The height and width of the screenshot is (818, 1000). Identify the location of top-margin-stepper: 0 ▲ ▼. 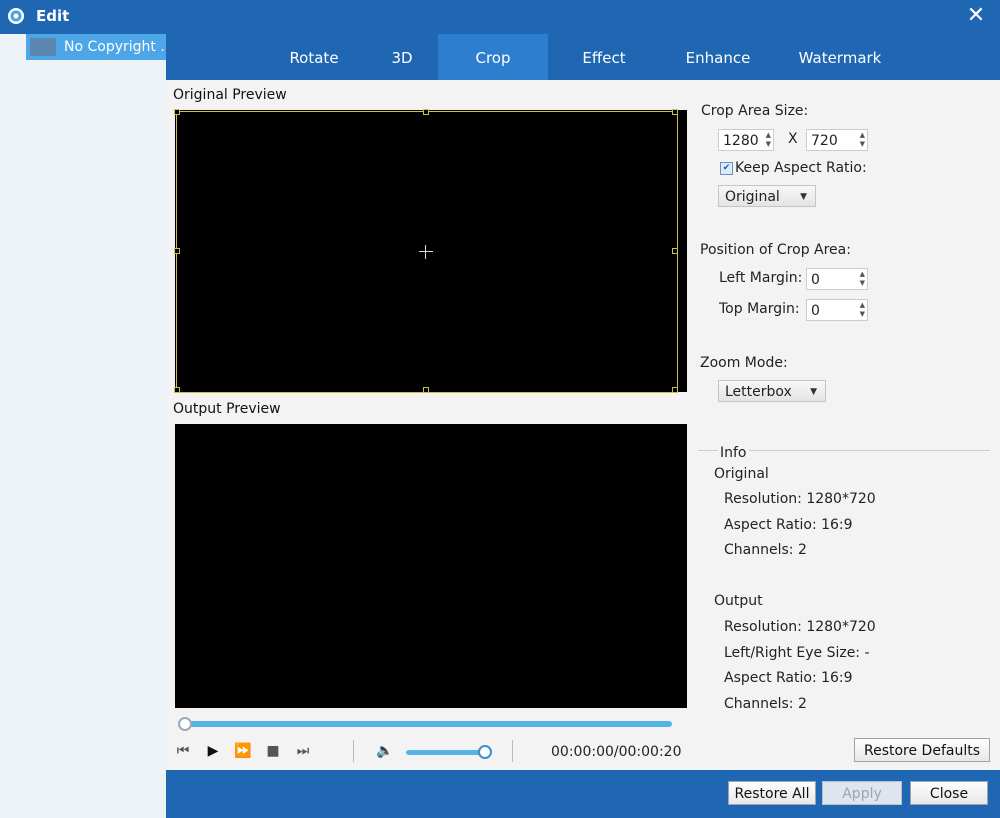
(837, 310).